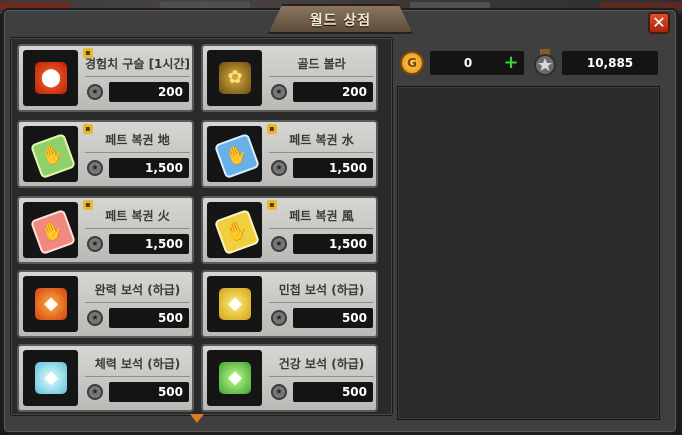 The image size is (682, 435). What do you see at coordinates (53, 156) in the screenshot?
I see `pet-ticket-earth-icon: ✋` at bounding box center [53, 156].